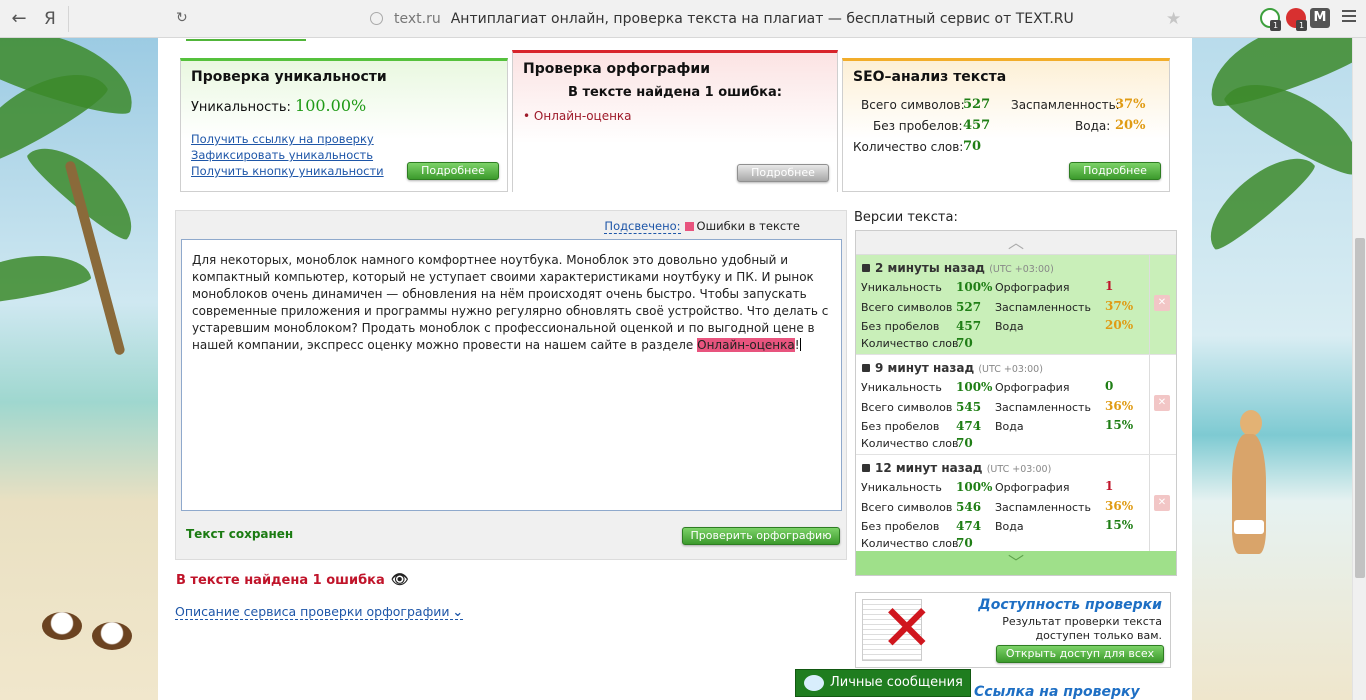 The image size is (1366, 700). I want to click on versions-scroll-down-icon: ﹀, so click(1016, 563).